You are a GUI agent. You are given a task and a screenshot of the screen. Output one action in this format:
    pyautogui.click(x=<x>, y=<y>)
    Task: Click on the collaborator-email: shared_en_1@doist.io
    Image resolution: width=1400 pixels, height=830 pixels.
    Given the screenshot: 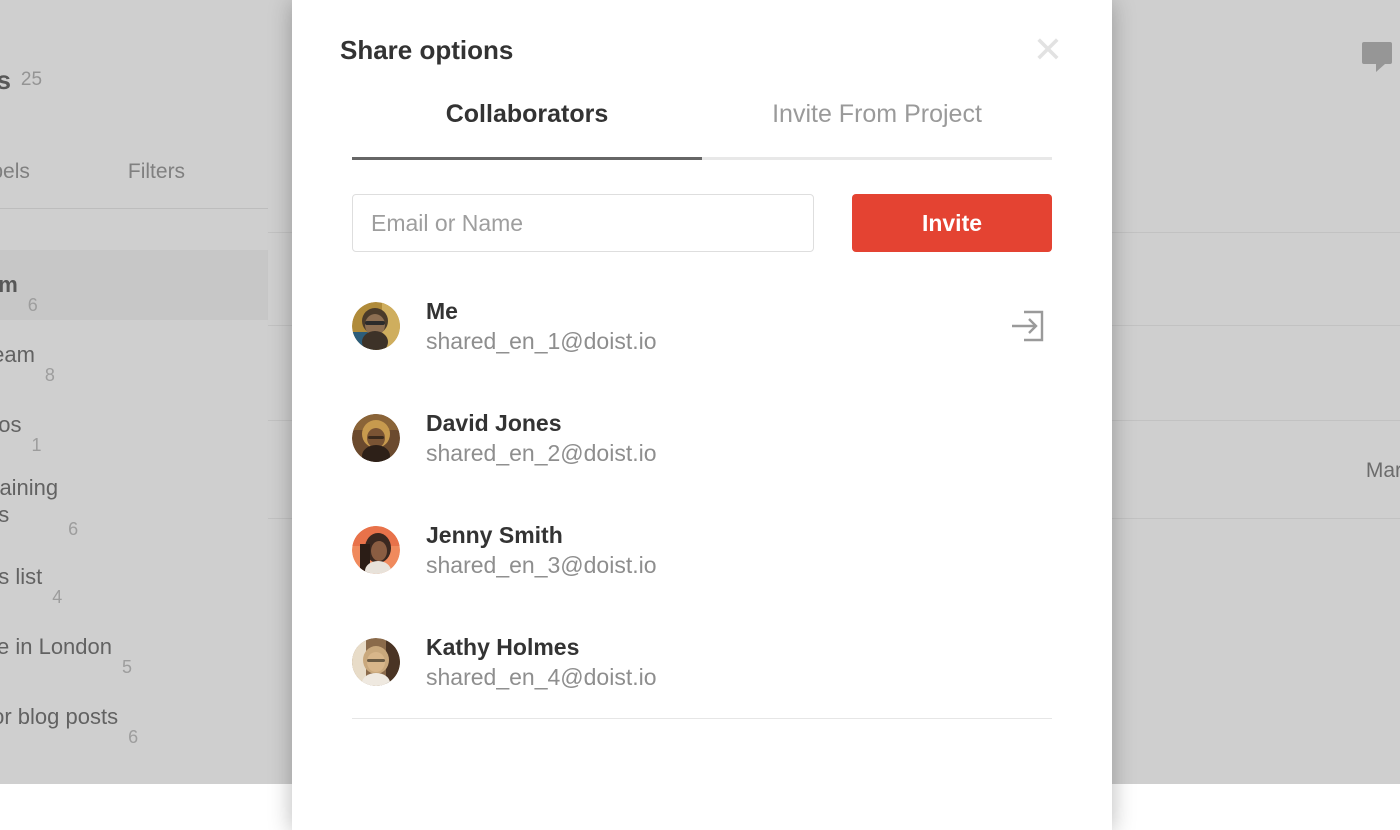 What is the action you would take?
    pyautogui.click(x=541, y=341)
    